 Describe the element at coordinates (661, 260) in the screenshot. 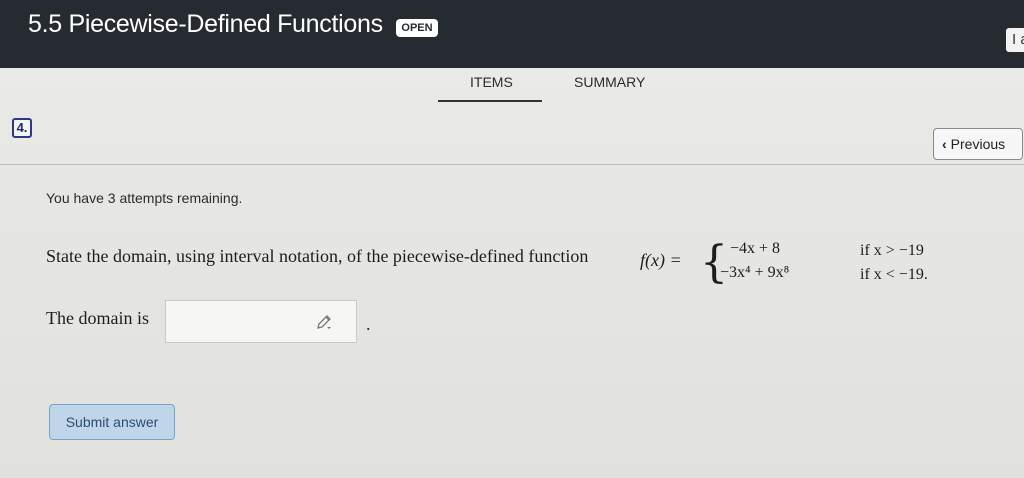

I see `function-name: f(x) =` at that location.